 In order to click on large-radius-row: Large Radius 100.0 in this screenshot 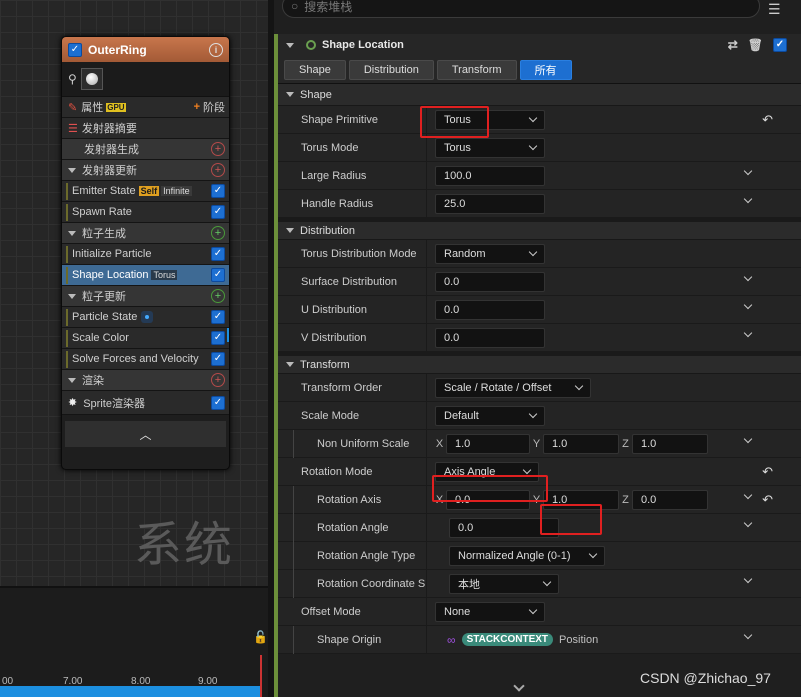, I will do `click(539, 175)`.